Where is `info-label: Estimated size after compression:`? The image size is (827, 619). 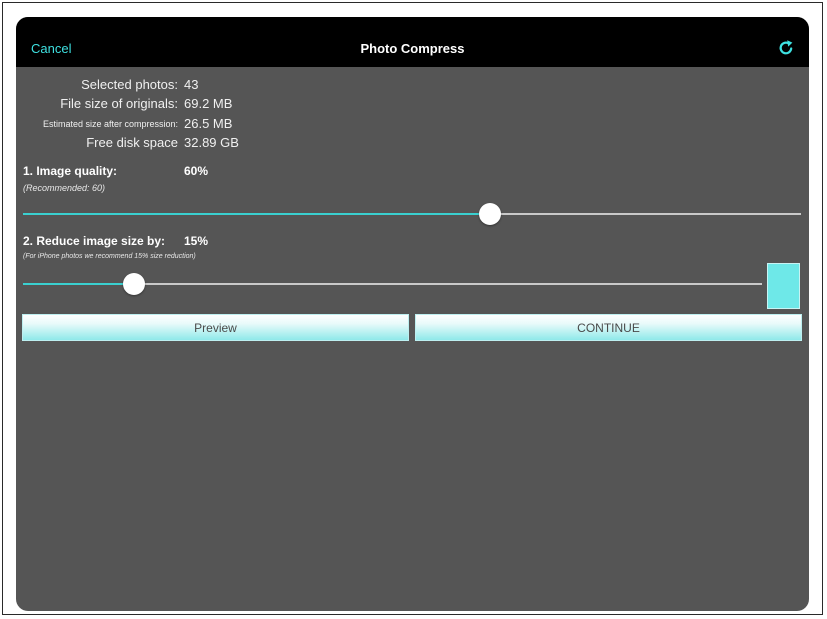 info-label: Estimated size after compression: is located at coordinates (110, 124).